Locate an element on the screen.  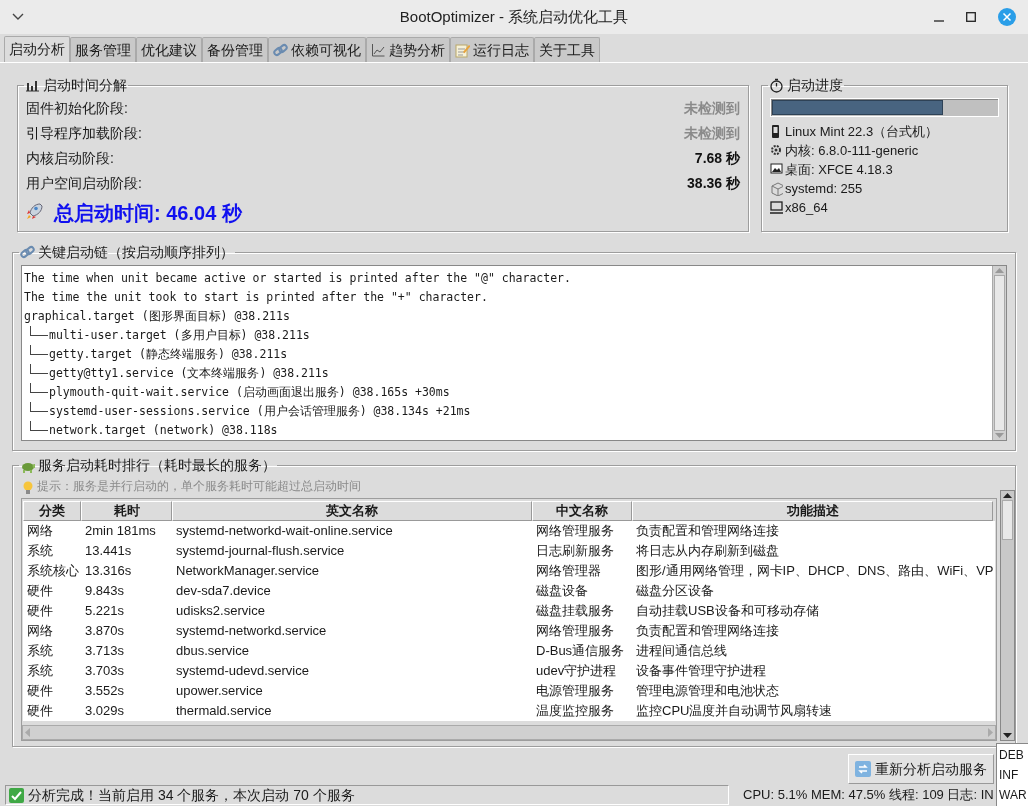
status-stats: CPU: 5.1% MEM: 47.5% 线程: 109 日志: IN is located at coordinates (868, 795).